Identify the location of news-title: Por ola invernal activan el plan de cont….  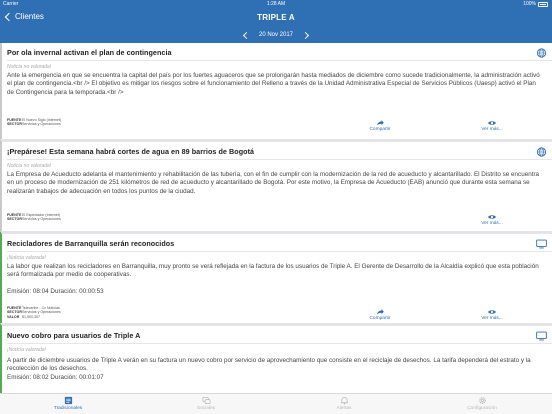
(89, 52).